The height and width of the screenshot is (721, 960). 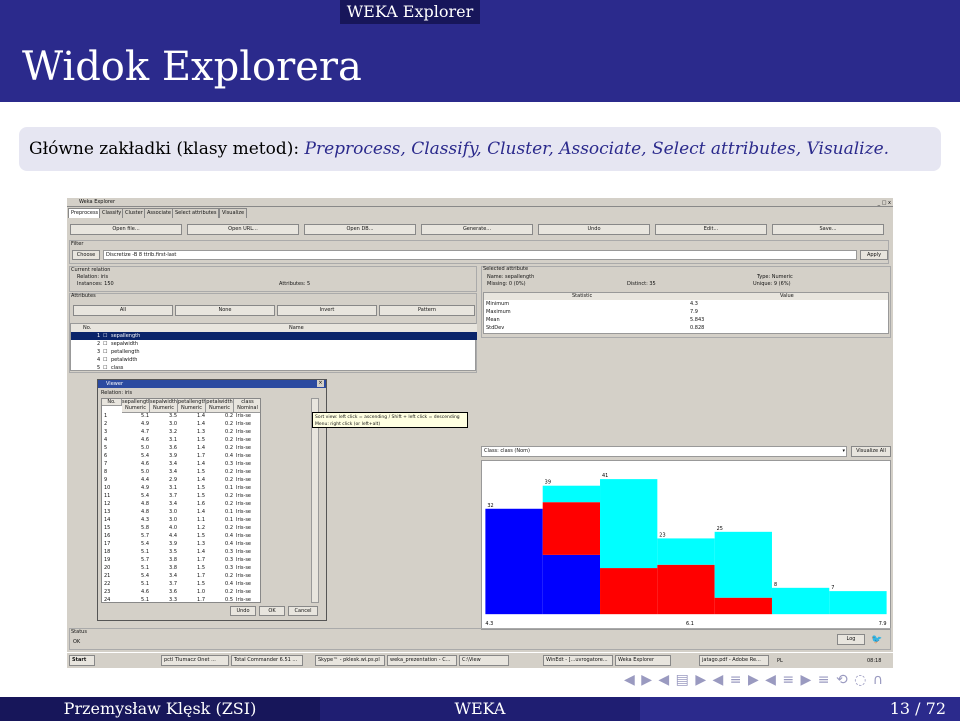 What do you see at coordinates (112, 568) in the screenshot?
I see `viewer-cell: 20` at bounding box center [112, 568].